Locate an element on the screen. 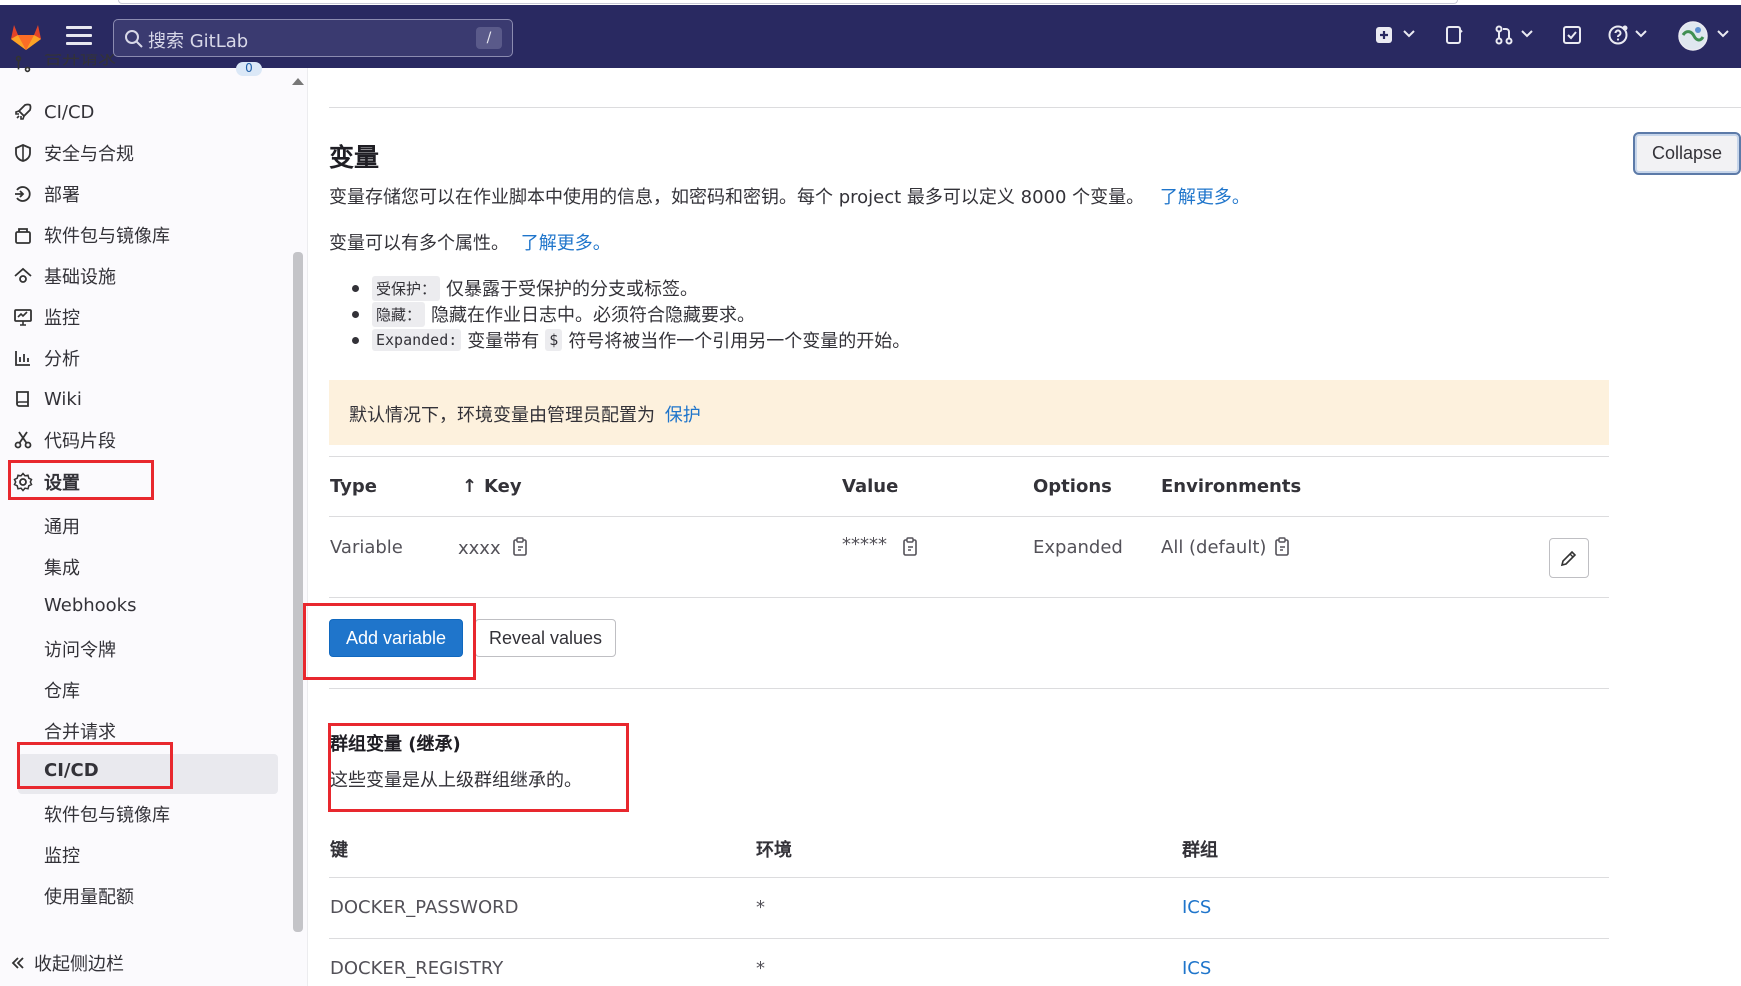 This screenshot has width=1741, height=986. deploy-icon is located at coordinates (23, 194).